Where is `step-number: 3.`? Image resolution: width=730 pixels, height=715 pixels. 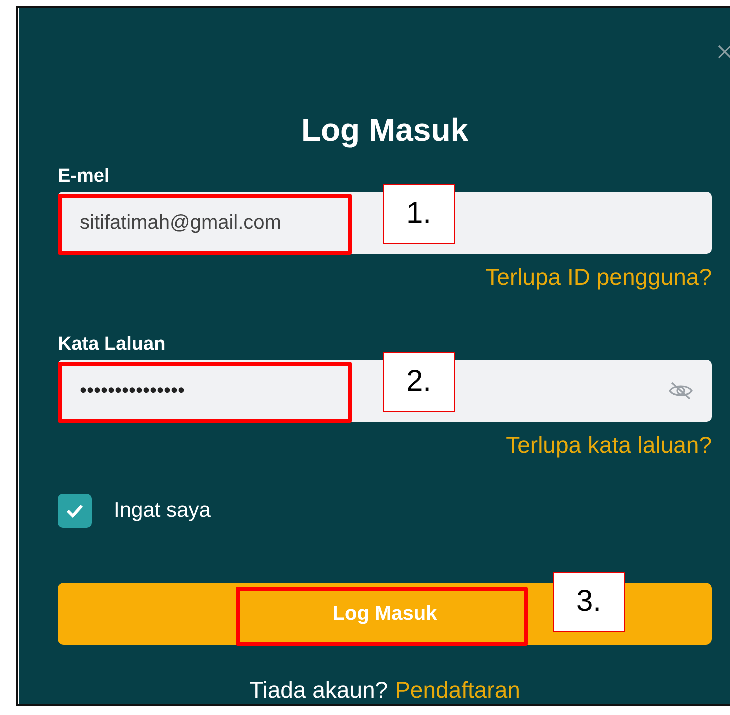
step-number: 3. is located at coordinates (589, 602).